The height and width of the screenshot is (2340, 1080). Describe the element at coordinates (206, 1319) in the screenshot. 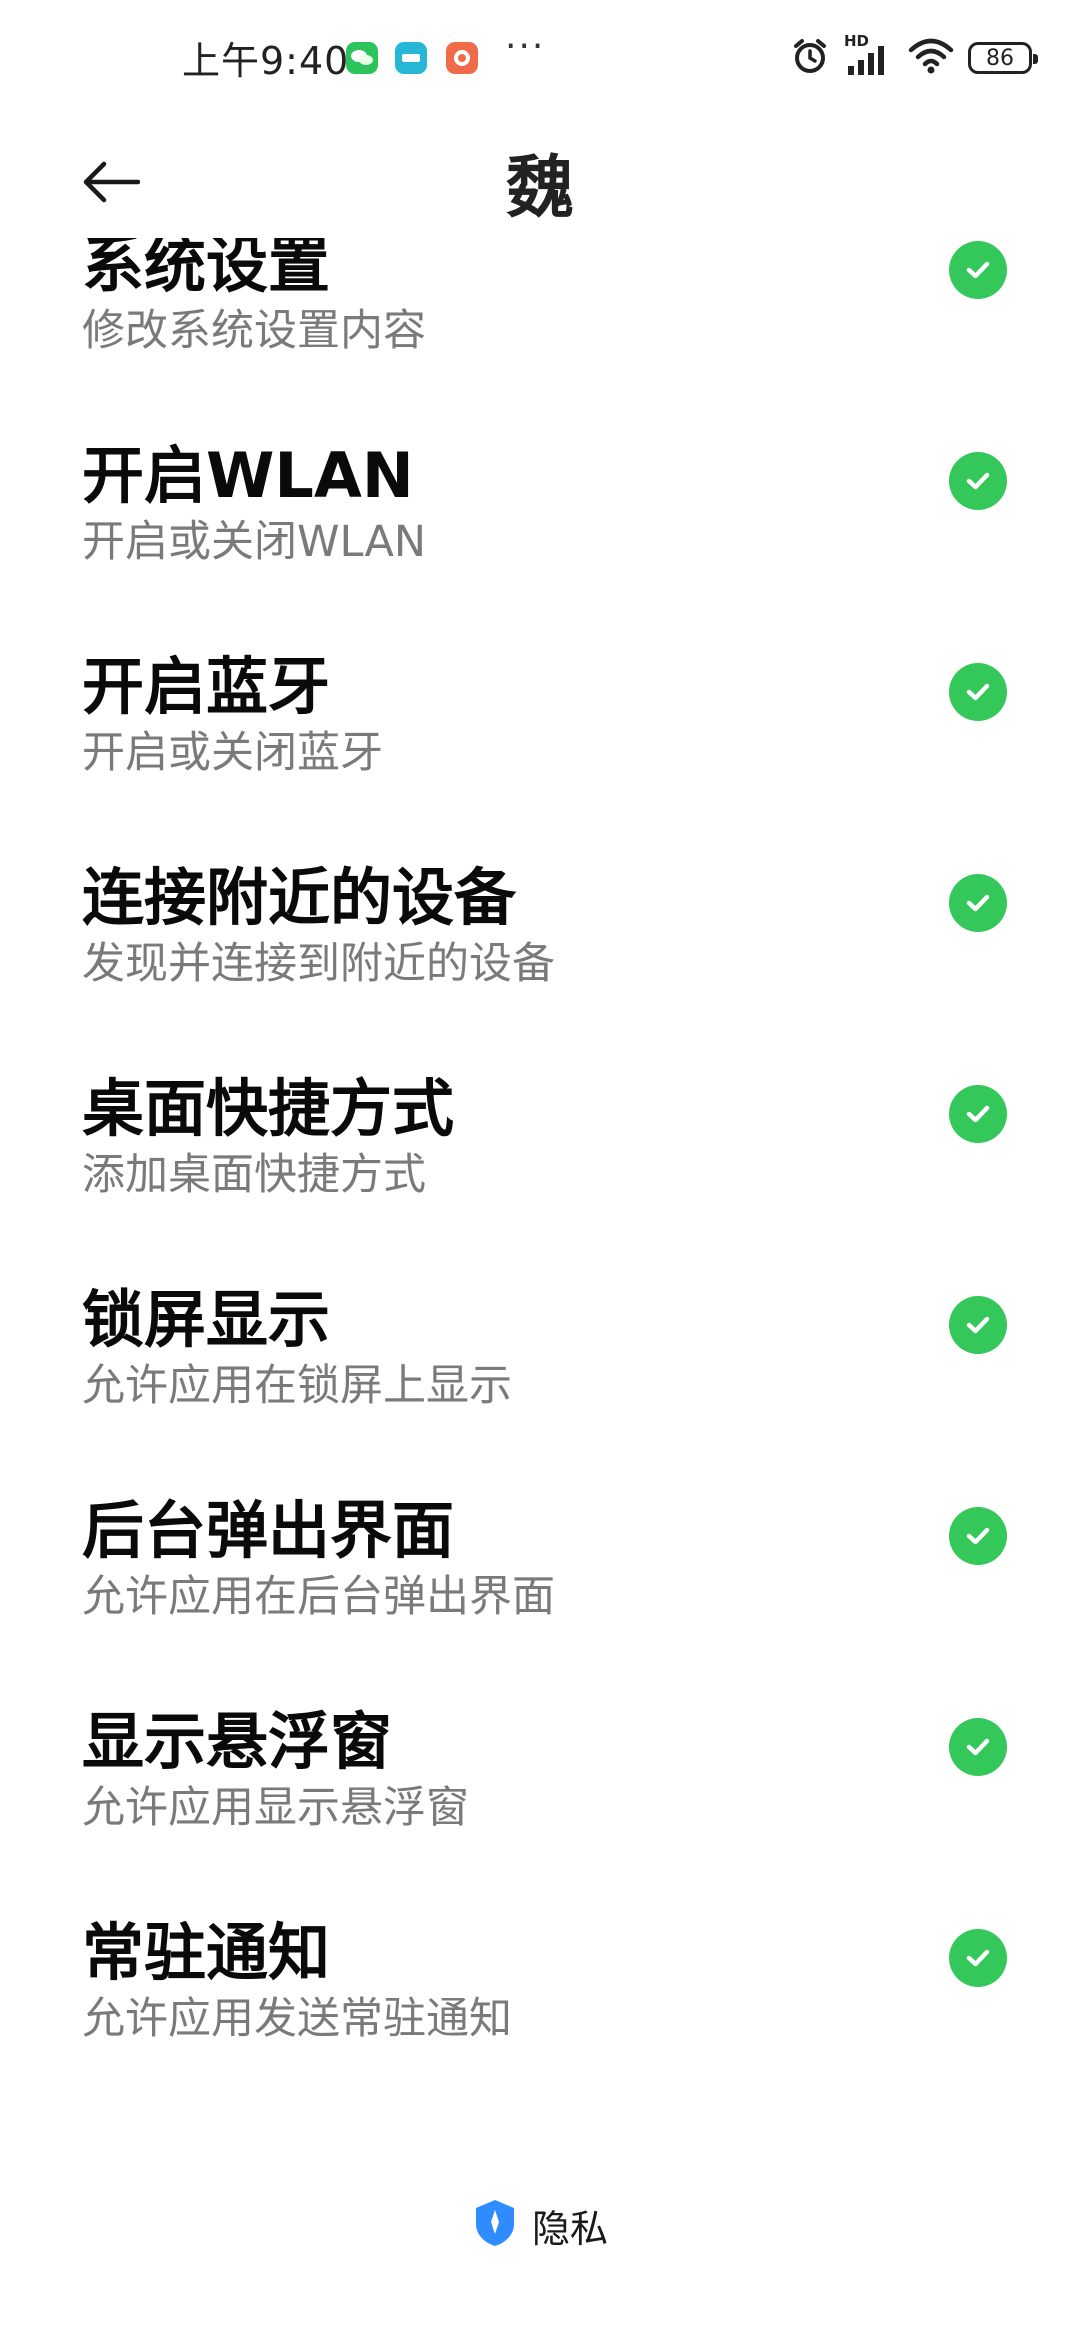

I see `permission-title: 锁屏显示` at that location.